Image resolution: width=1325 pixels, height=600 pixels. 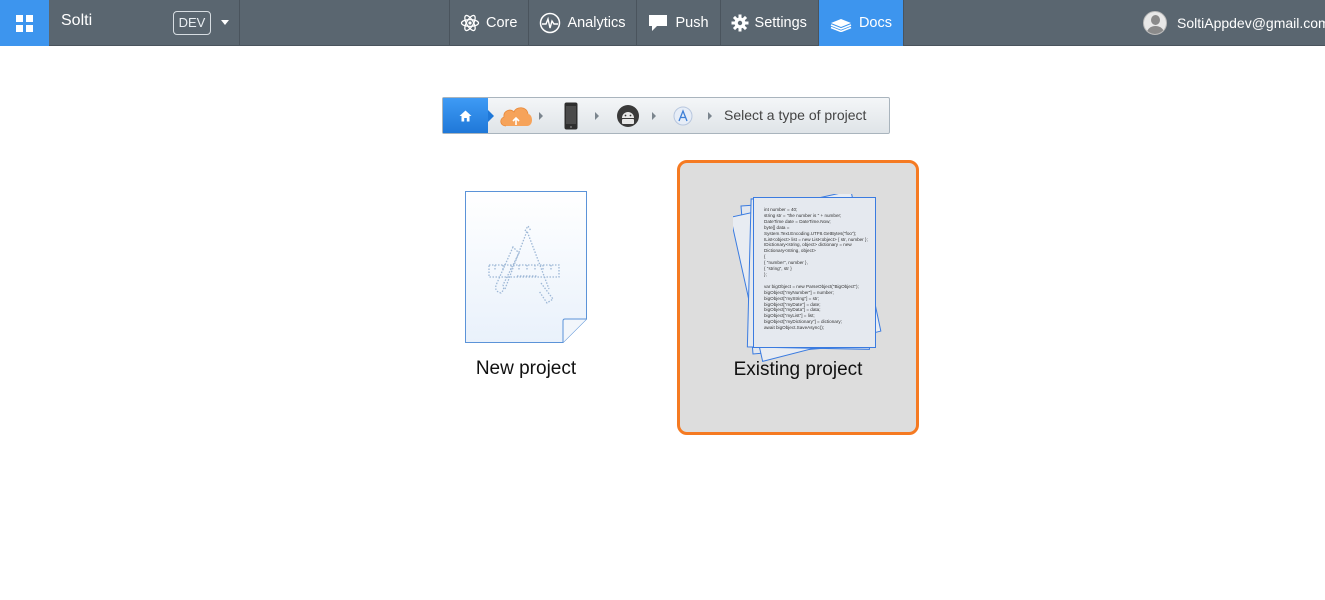 I want to click on nav-item-docs: Docs, so click(x=860, y=23).